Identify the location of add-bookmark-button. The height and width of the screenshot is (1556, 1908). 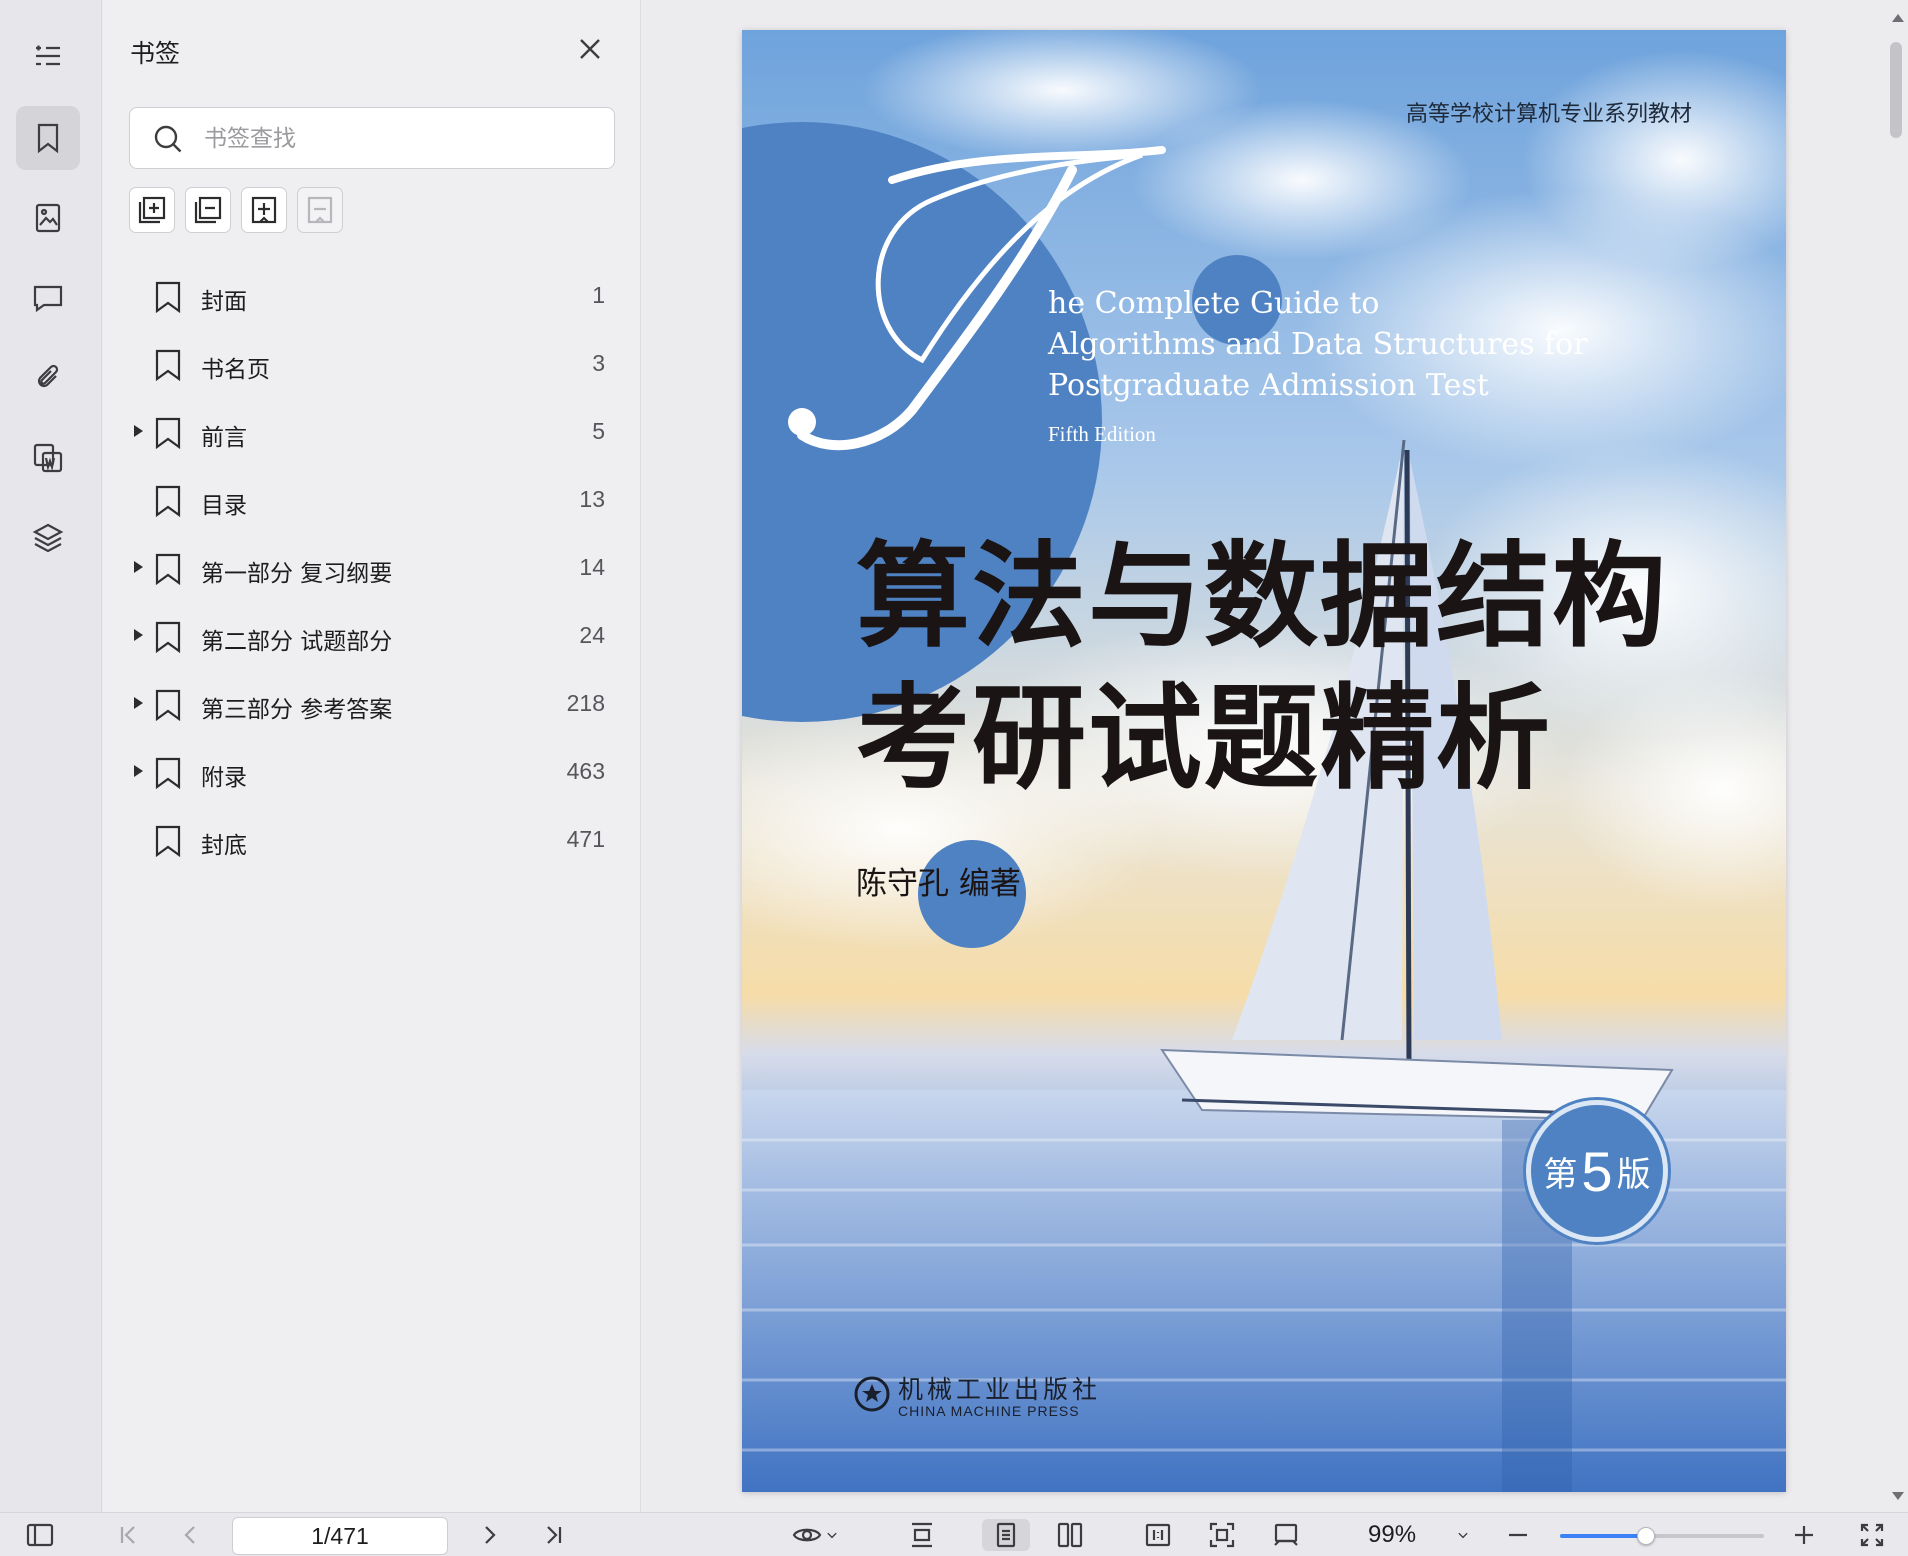
(264, 210).